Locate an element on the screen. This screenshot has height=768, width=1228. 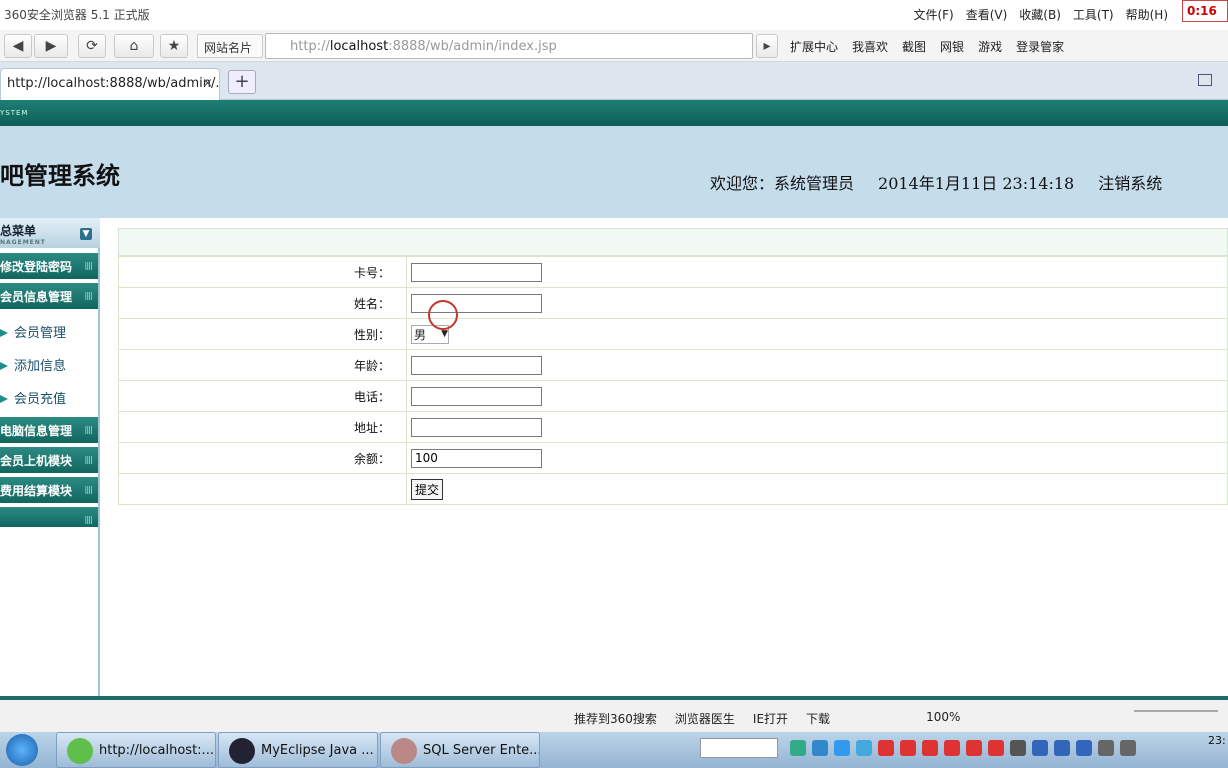
play-icon: ▸ is located at coordinates (767, 46).